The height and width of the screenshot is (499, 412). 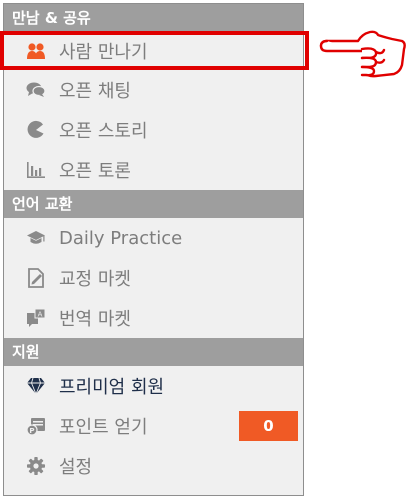 What do you see at coordinates (153, 51) in the screenshot?
I see `menu-item-meet-people: 사람 만나기` at bounding box center [153, 51].